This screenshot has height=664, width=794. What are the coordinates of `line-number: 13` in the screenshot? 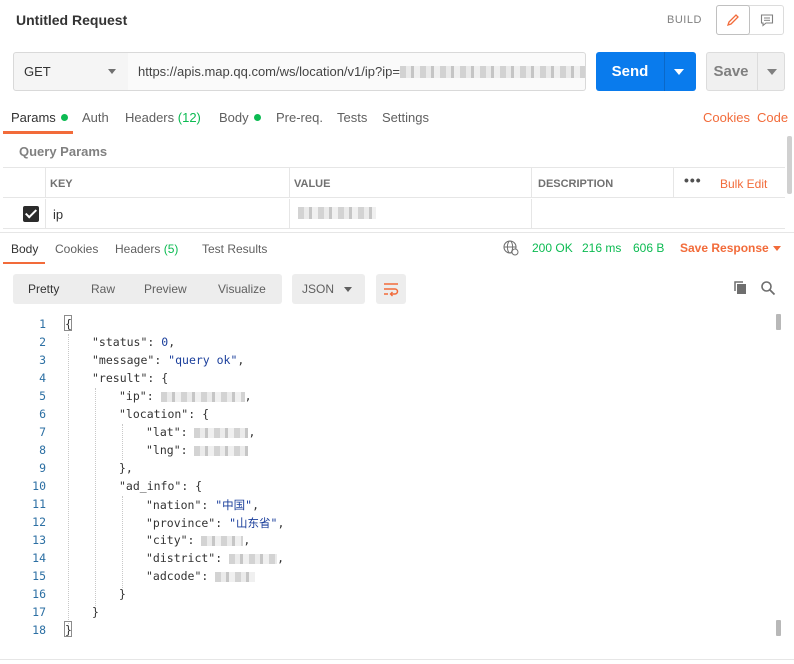 It's located at (39, 540).